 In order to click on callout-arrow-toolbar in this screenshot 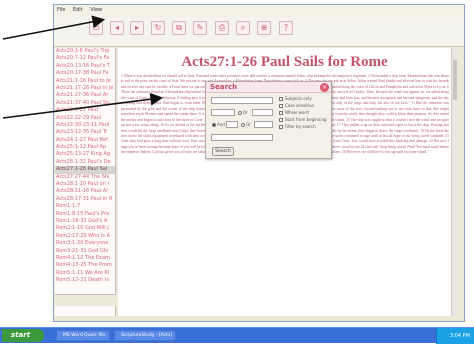, I will do `click(54, 27)`.